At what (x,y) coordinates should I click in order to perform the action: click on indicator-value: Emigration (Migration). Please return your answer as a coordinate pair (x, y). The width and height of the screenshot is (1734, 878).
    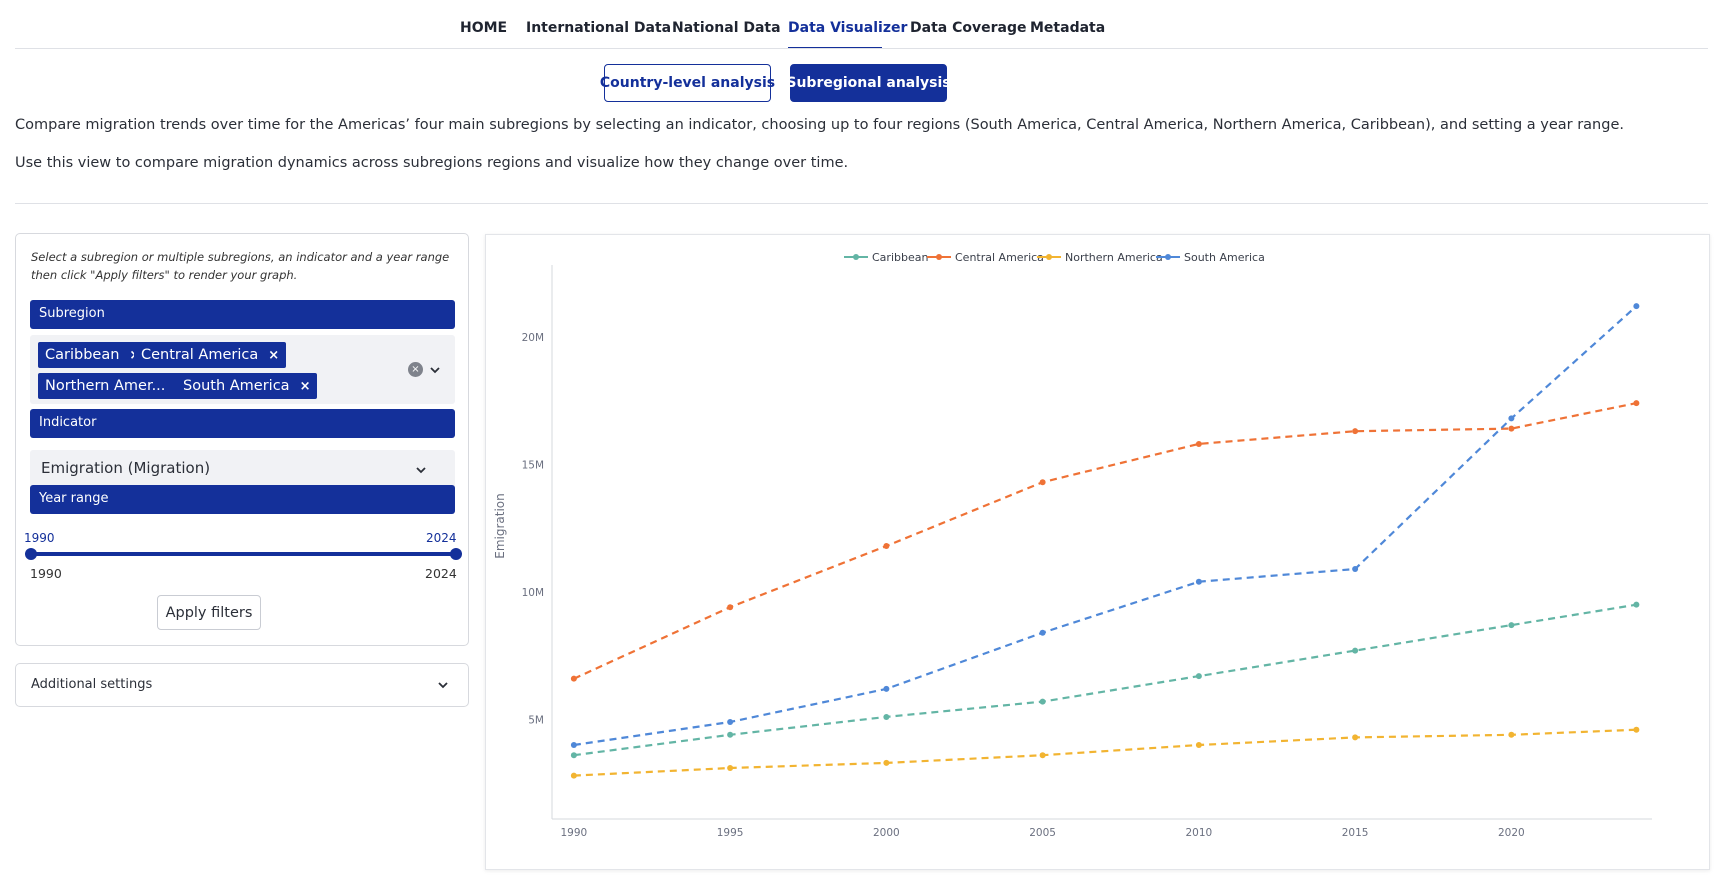
    Looking at the image, I should click on (126, 468).